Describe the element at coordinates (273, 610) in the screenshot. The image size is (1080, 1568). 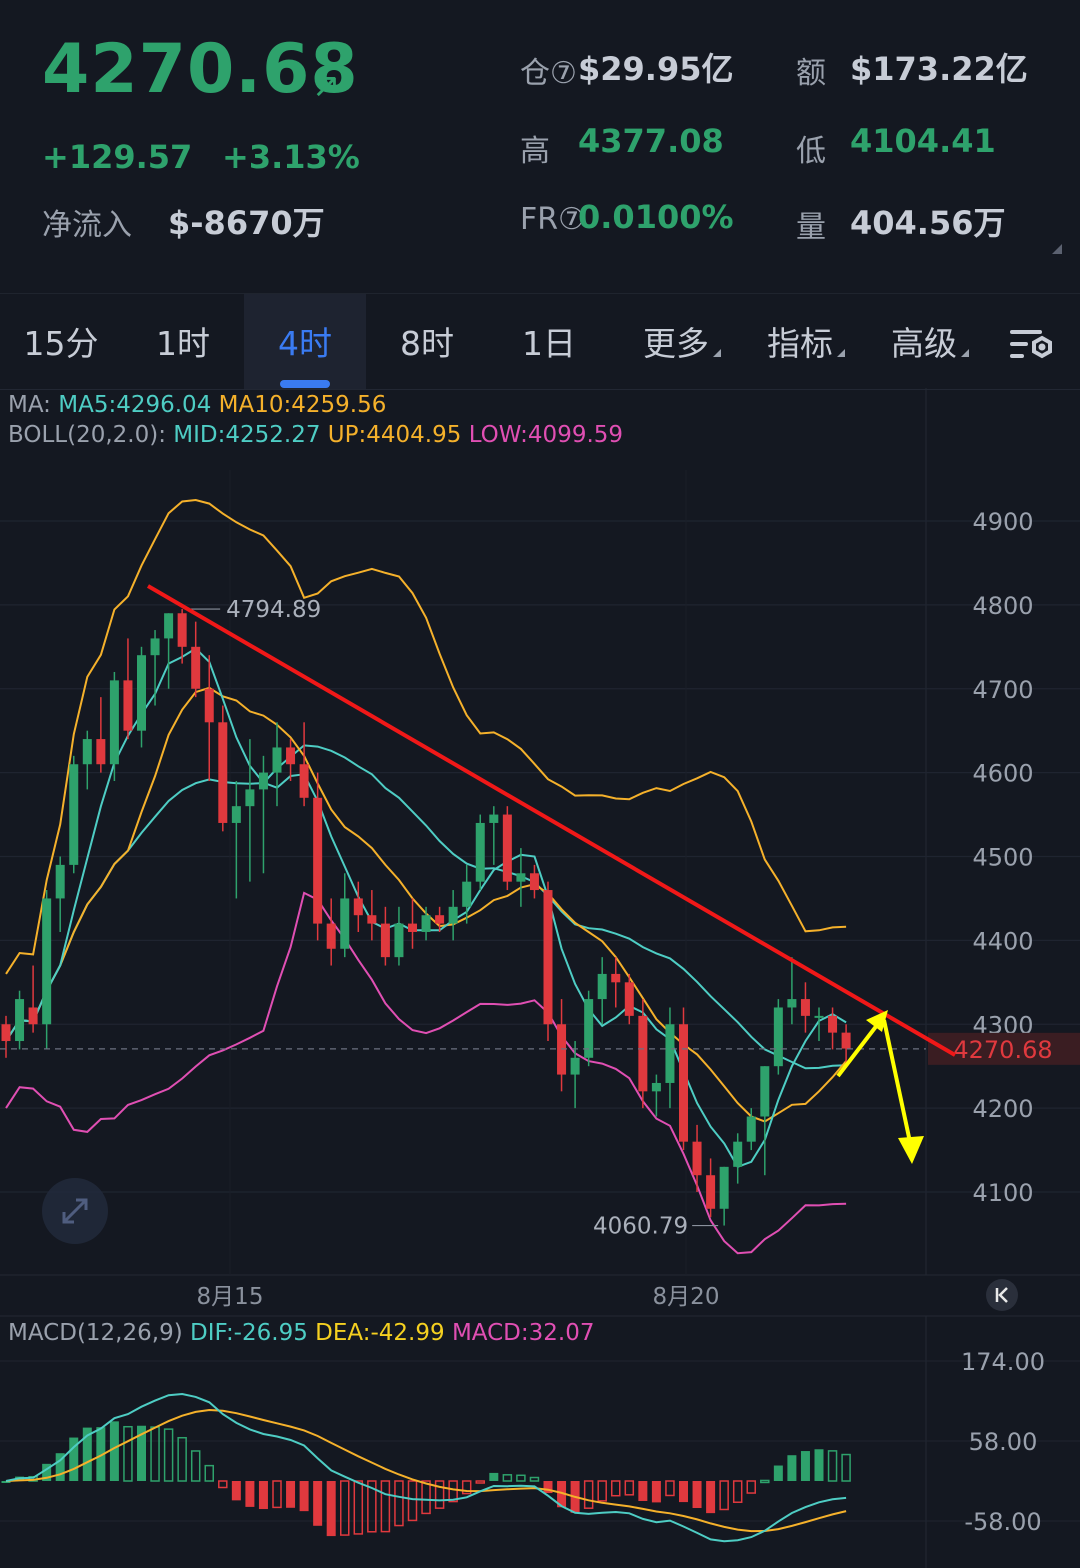
I see `max-price-label: 4794.89` at that location.